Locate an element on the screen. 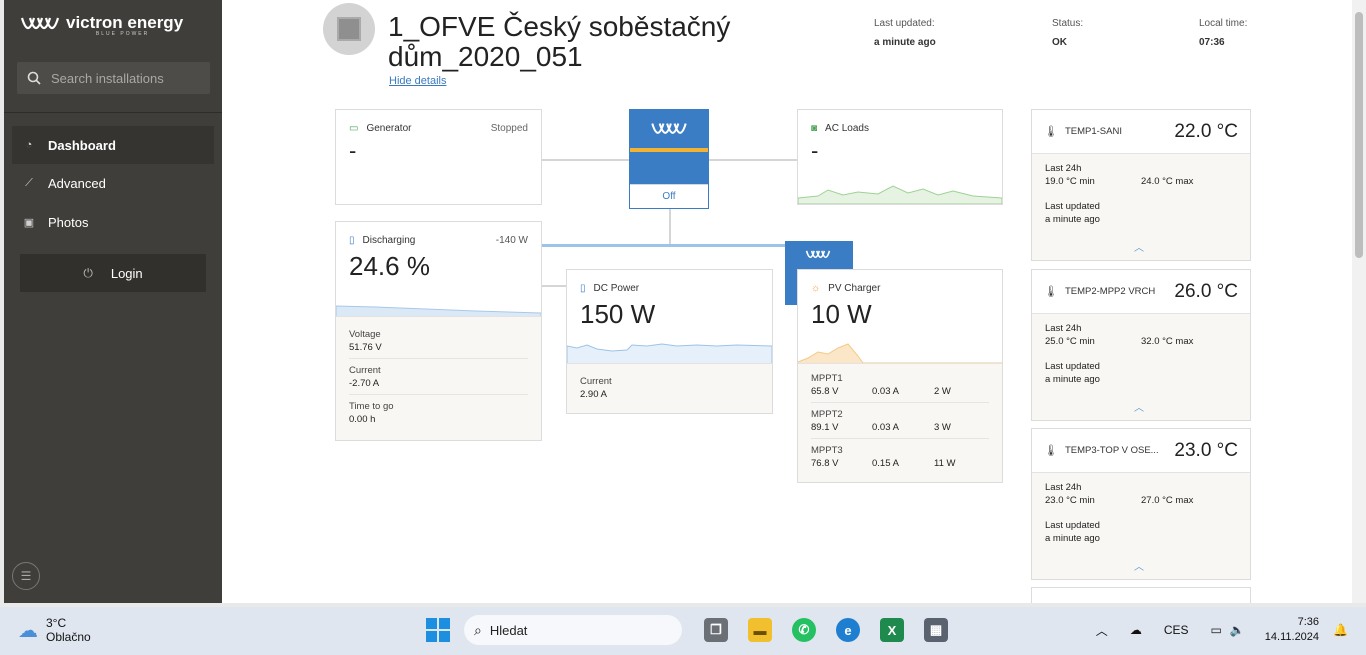  taskbar-search-label: Hledat is located at coordinates (508, 630).